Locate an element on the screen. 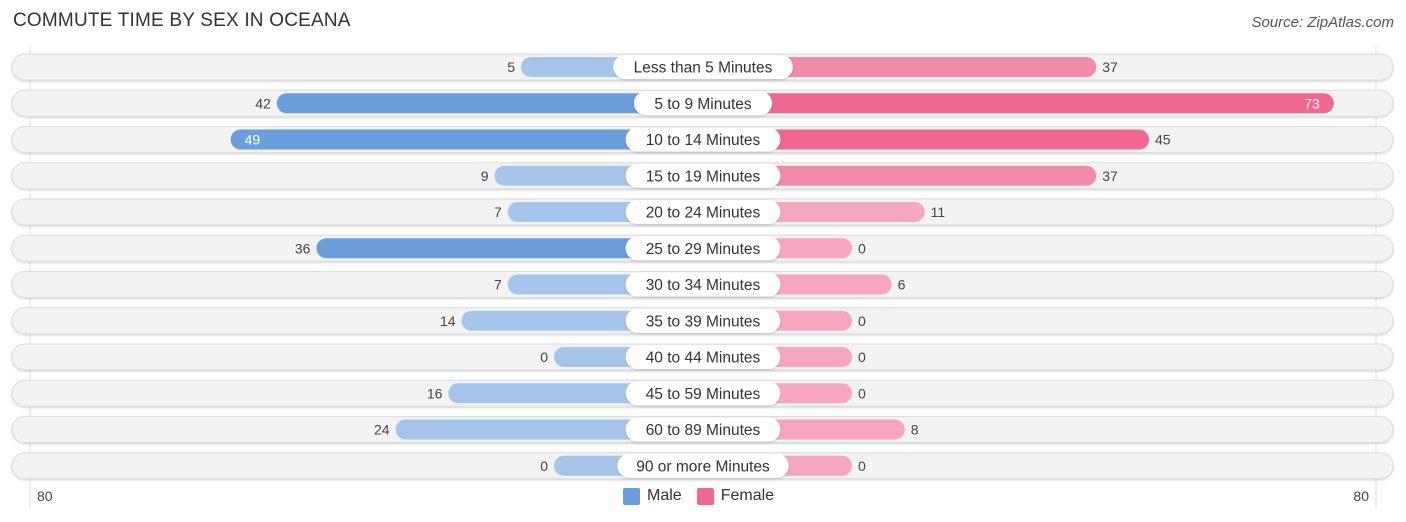  category-row: 42 73 5 to 9 Minutes is located at coordinates (702, 103).